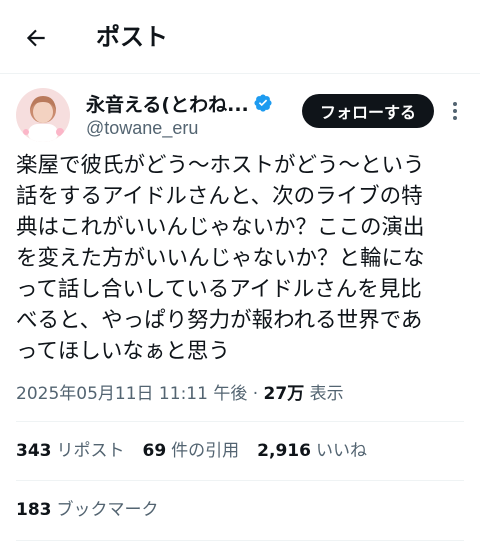 The width and height of the screenshot is (480, 549). What do you see at coordinates (107, 510) in the screenshot?
I see `bookmarks-label: ブックマーク` at bounding box center [107, 510].